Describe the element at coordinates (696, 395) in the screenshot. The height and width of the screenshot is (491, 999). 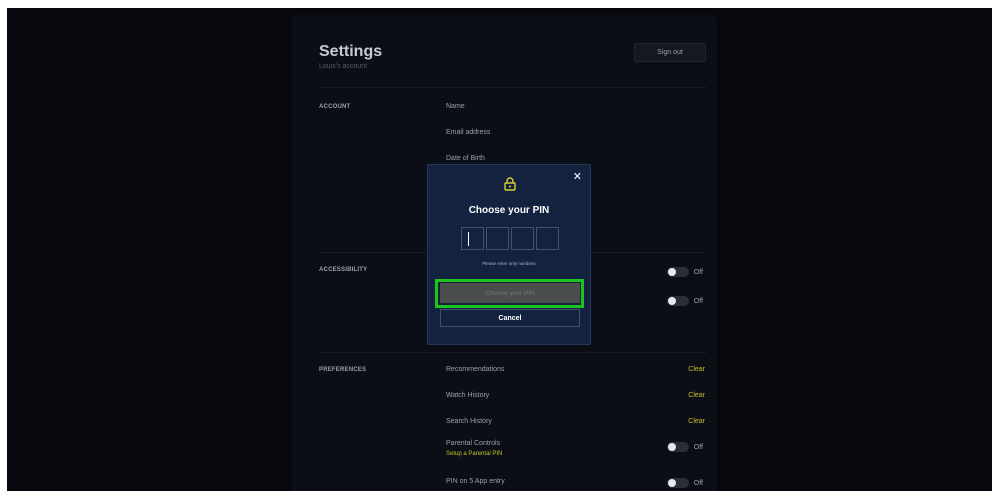
I see `clear-watch-history-button: Clear` at that location.